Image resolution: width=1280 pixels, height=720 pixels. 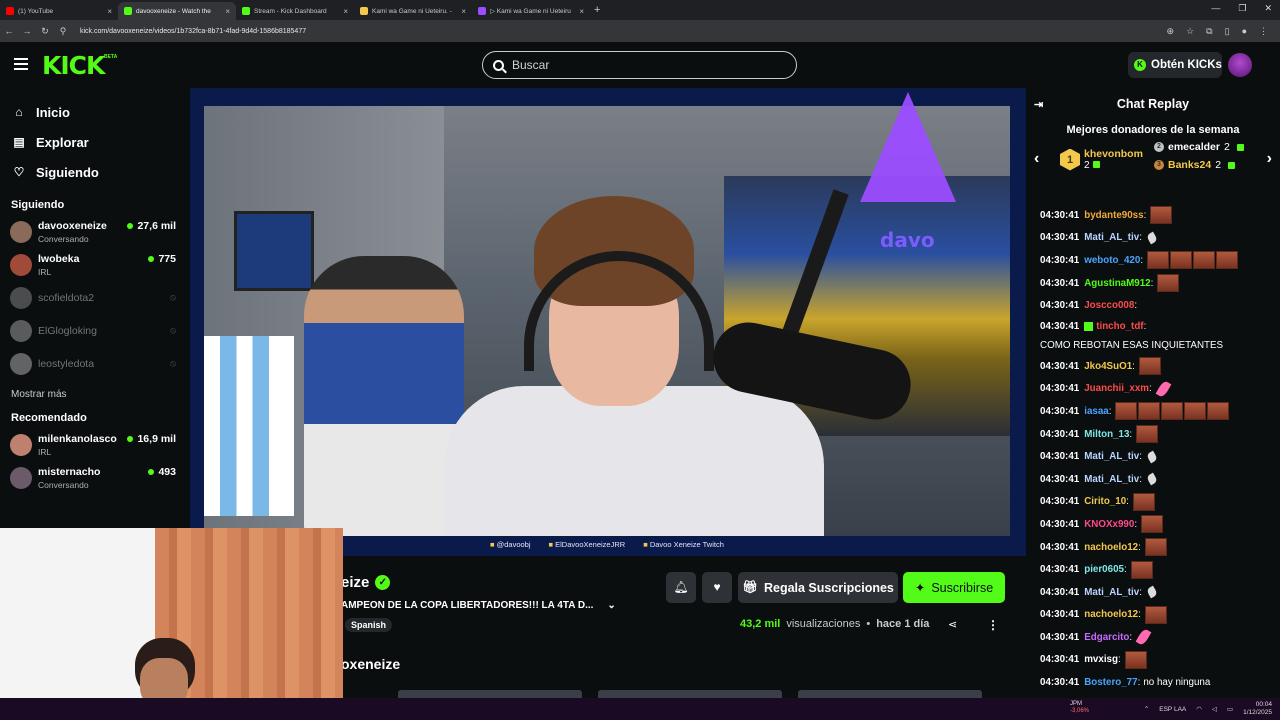 I want to click on get-kicks-button: K Obtén KICKs, so click(x=1175, y=65).